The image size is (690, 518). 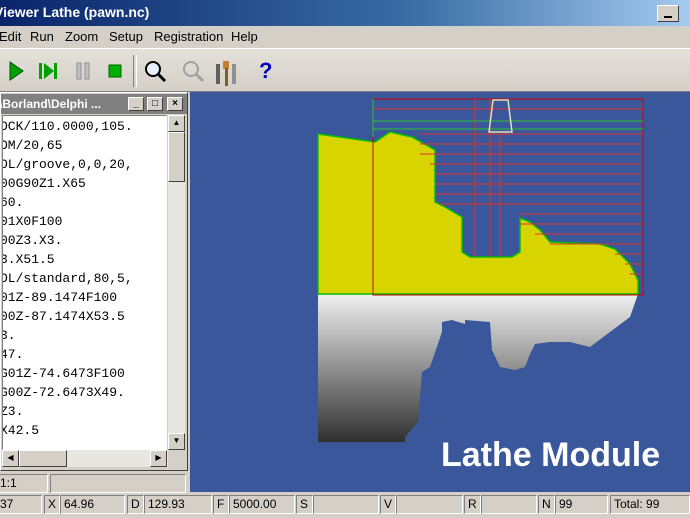 What do you see at coordinates (10, 458) in the screenshot?
I see `scroll-left-button: ◀` at bounding box center [10, 458].